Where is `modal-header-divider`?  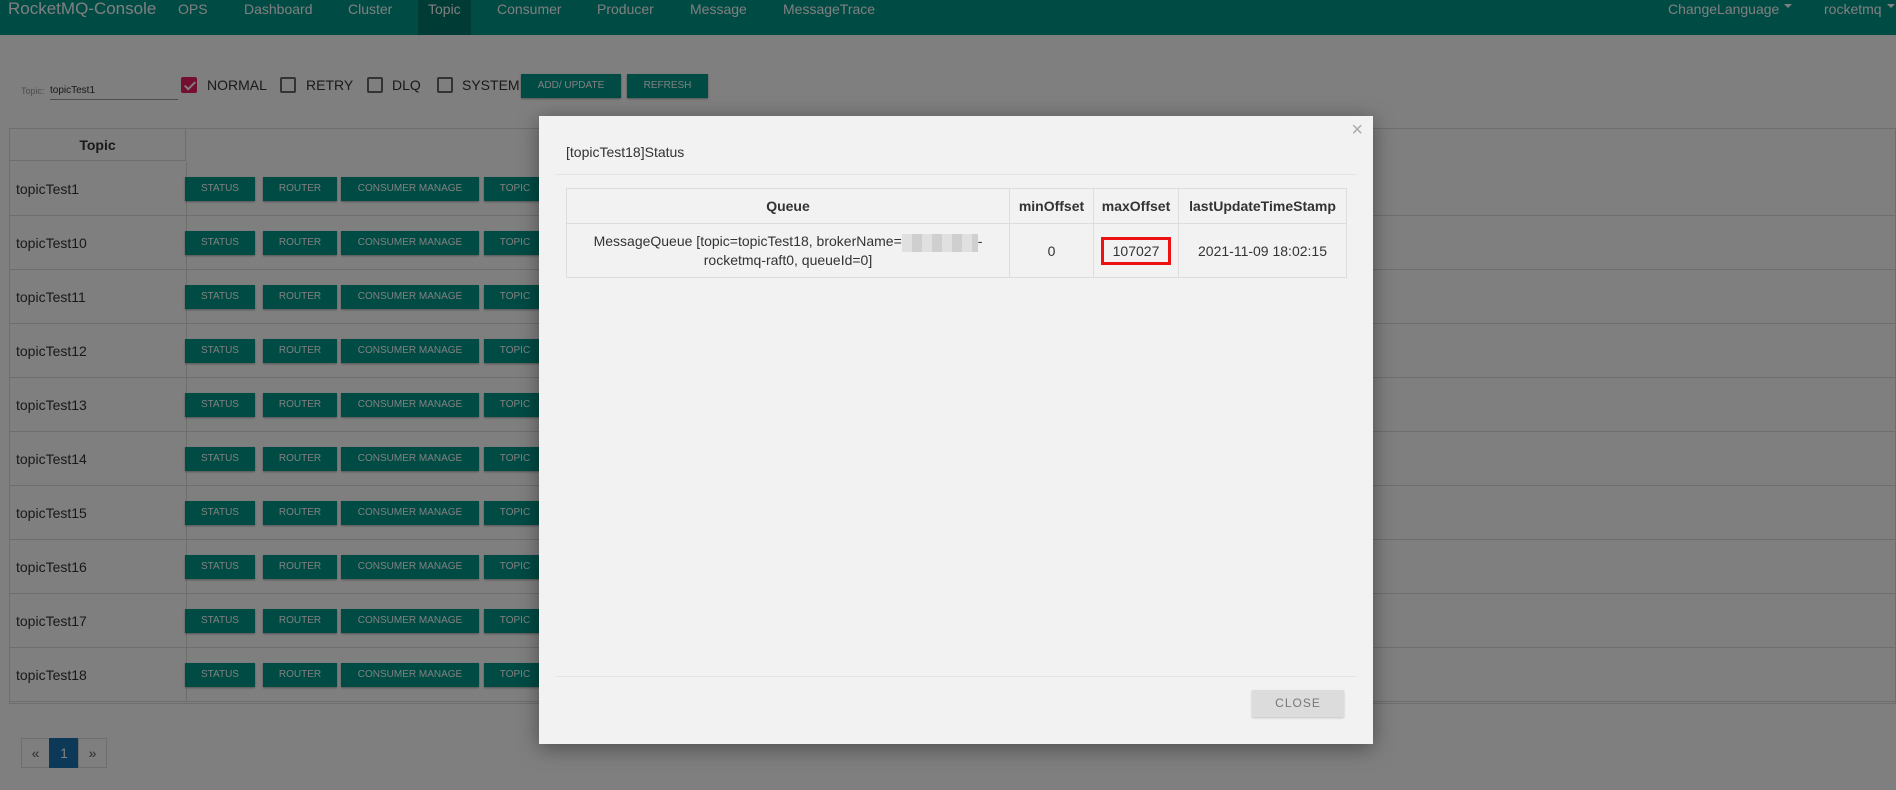
modal-header-divider is located at coordinates (956, 174).